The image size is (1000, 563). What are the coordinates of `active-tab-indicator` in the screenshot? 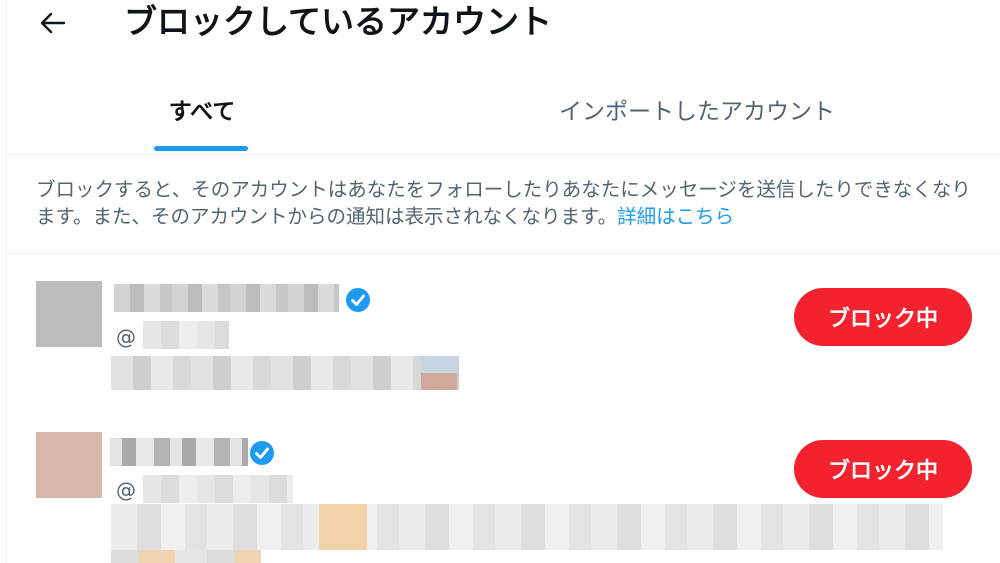 It's located at (201, 148).